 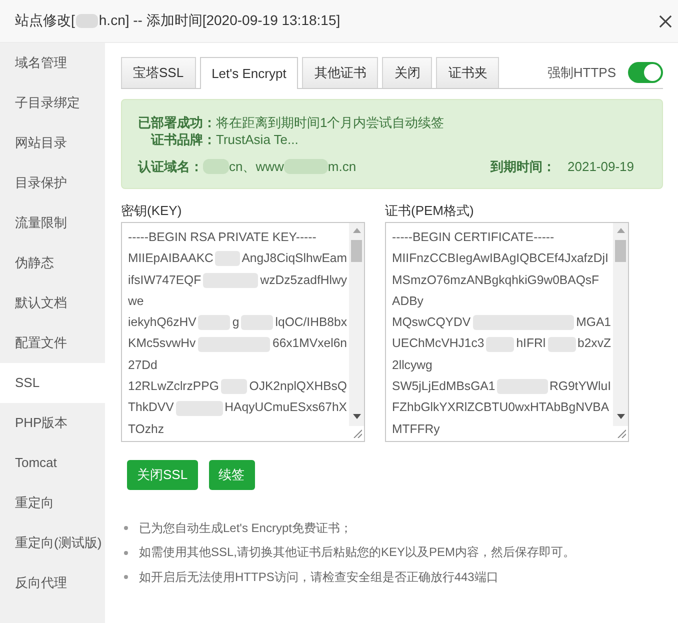 What do you see at coordinates (645, 72) in the screenshot?
I see `toggle-switch` at bounding box center [645, 72].